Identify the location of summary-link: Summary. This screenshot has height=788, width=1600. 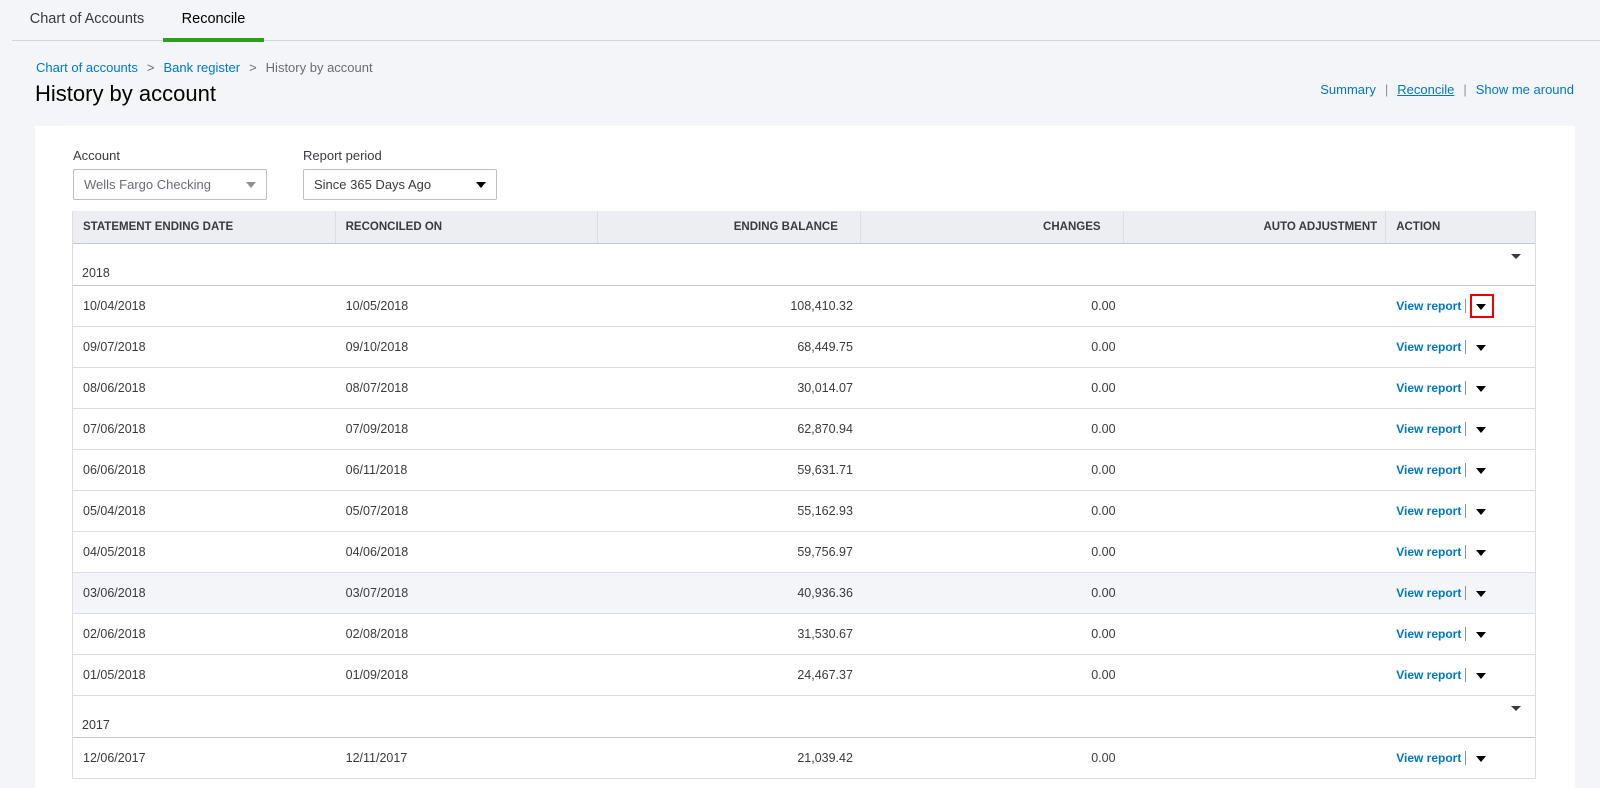
(1348, 89).